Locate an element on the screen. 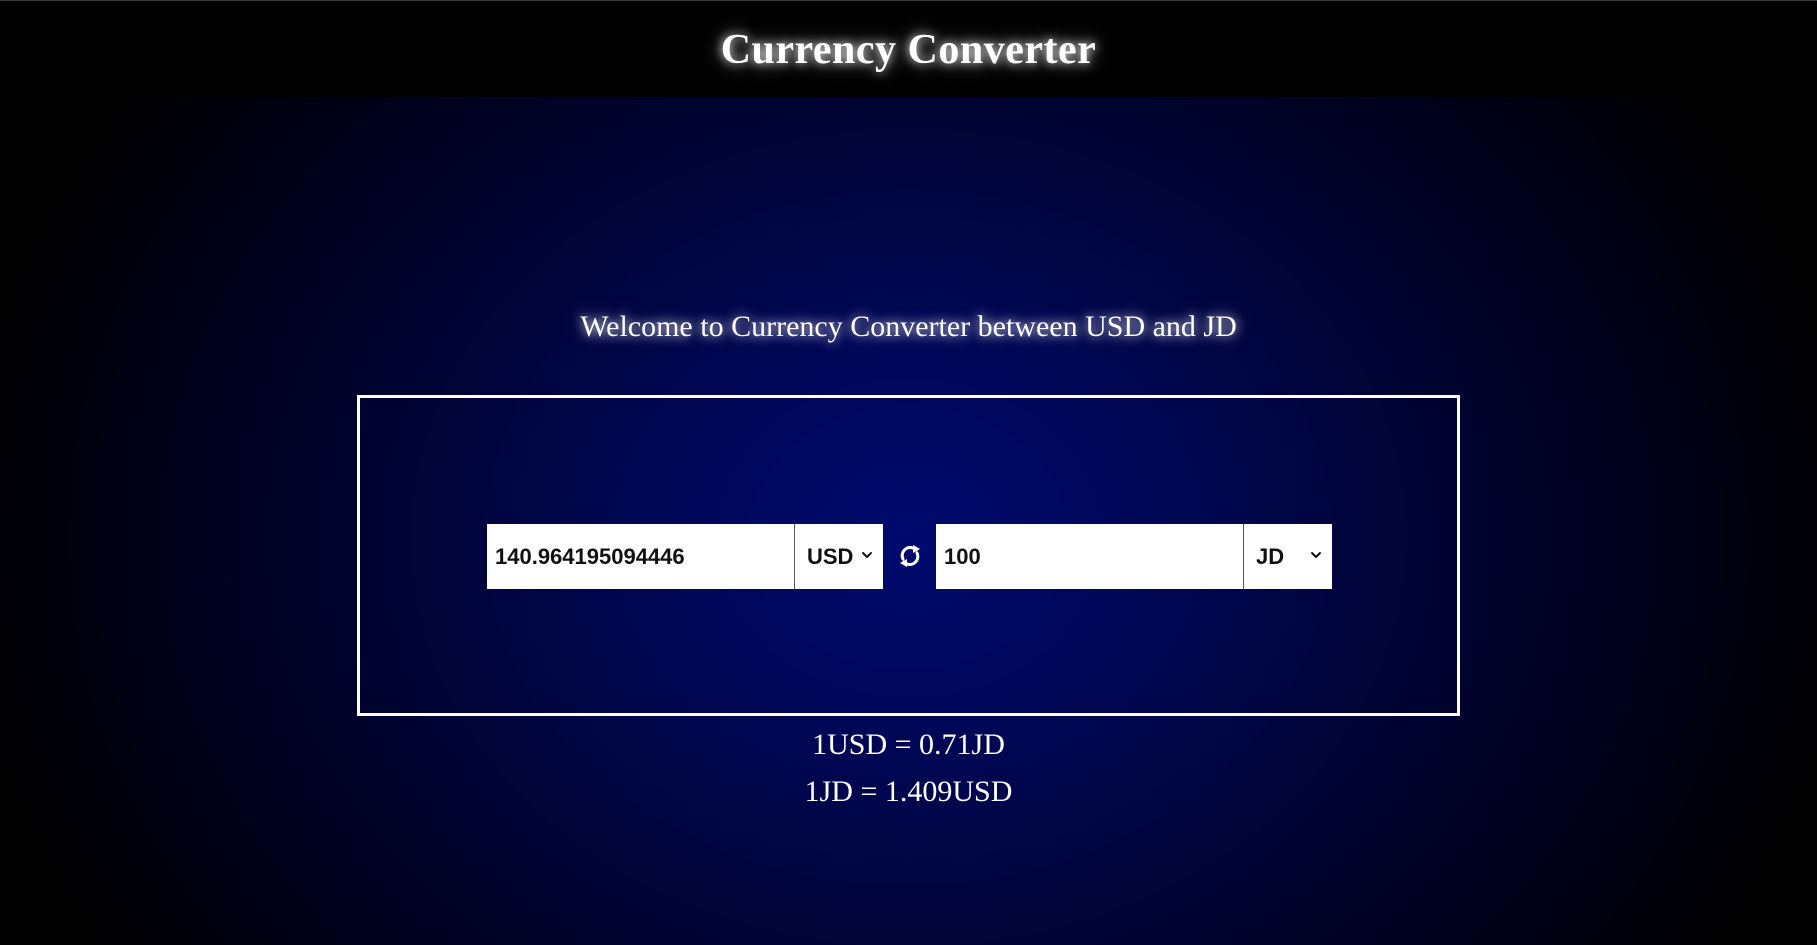 This screenshot has height=945, width=1817. to-field-group: JD is located at coordinates (1134, 556).